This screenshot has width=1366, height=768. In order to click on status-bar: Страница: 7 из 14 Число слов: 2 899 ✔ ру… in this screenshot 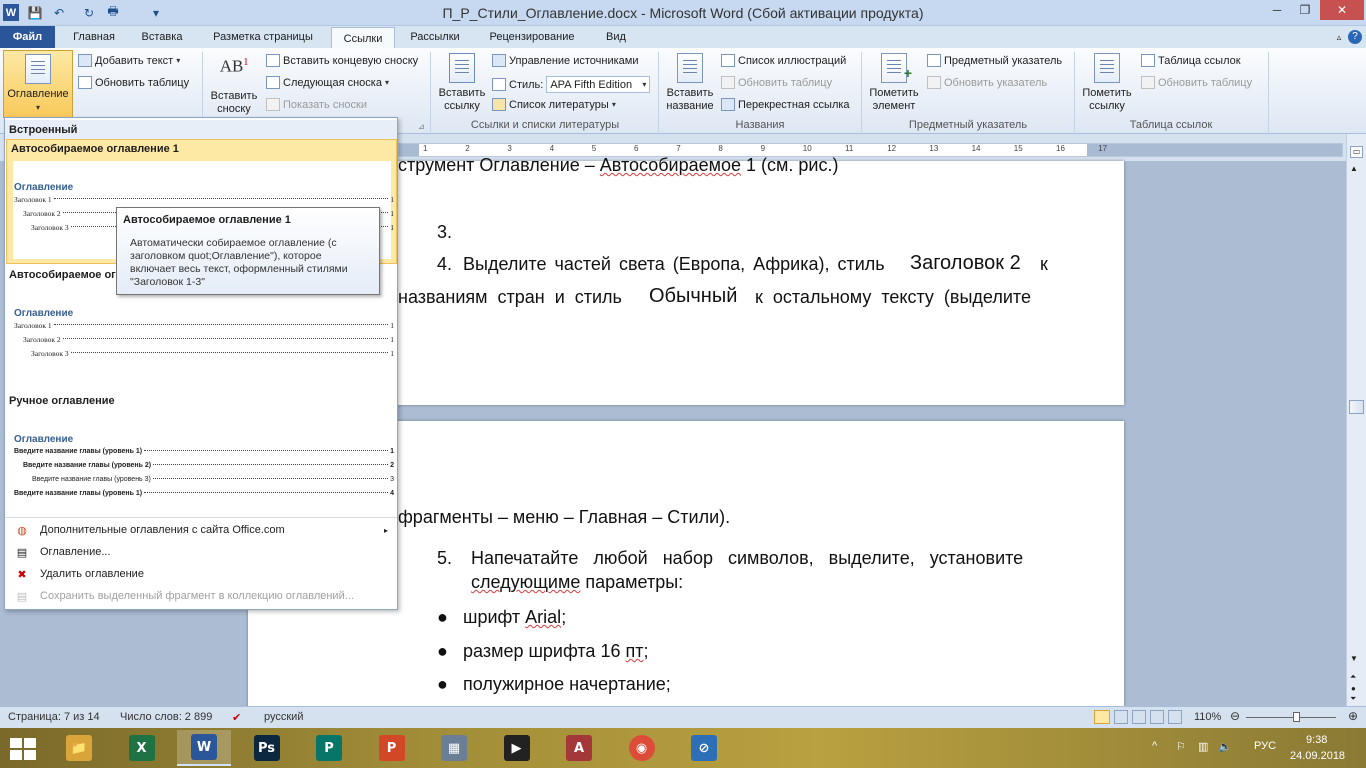, I will do `click(683, 717)`.